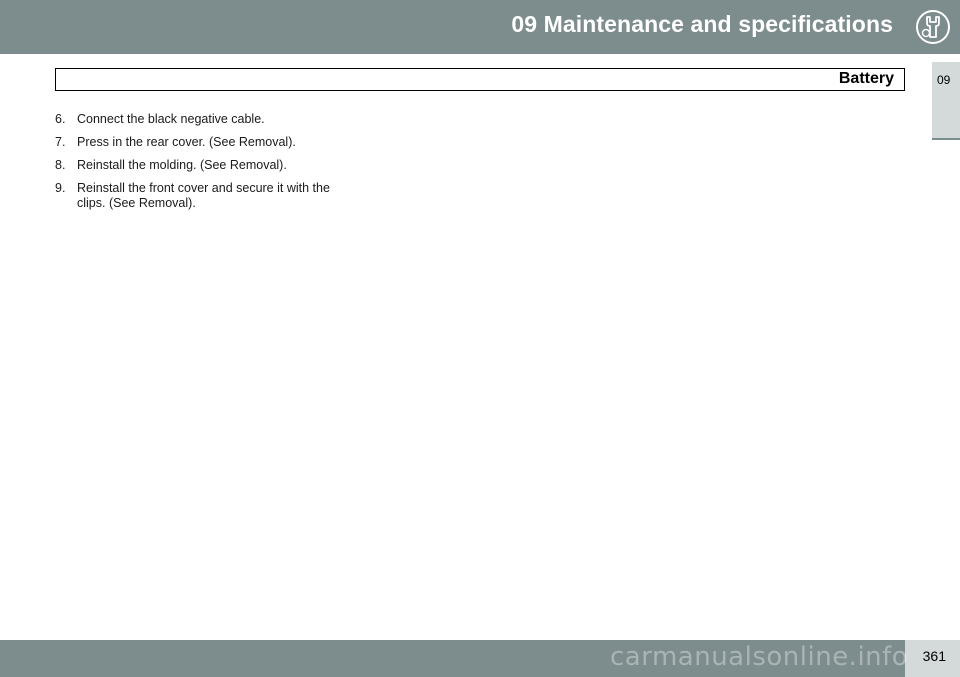  Describe the element at coordinates (171, 119) in the screenshot. I see `step-text: Connect the black negative cable.` at that location.